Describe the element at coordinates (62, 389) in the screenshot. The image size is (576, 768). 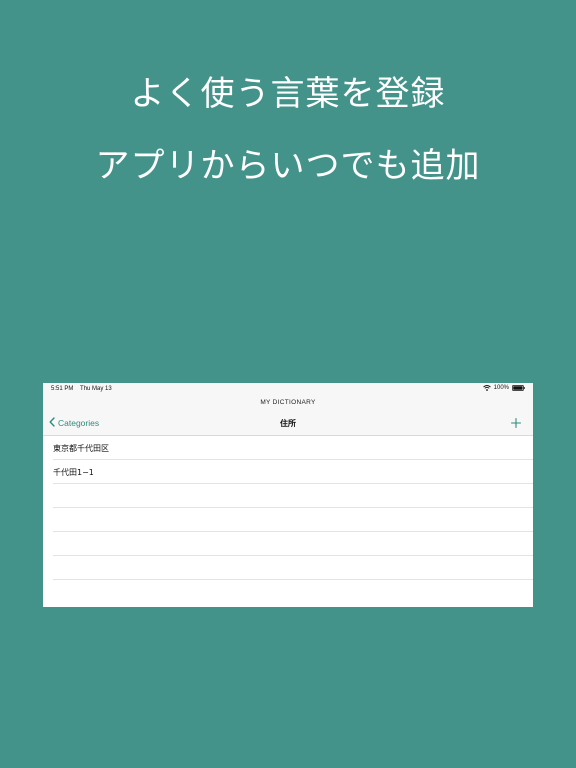
I see `status-time: 5:51 PM` at that location.